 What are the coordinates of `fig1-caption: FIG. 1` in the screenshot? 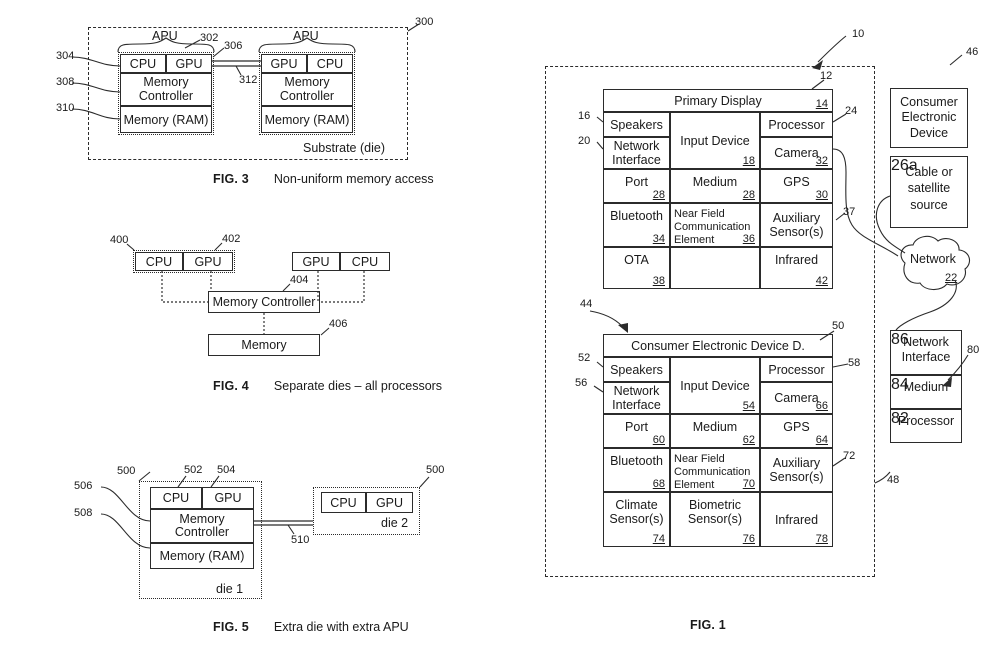 It's located at (708, 625).